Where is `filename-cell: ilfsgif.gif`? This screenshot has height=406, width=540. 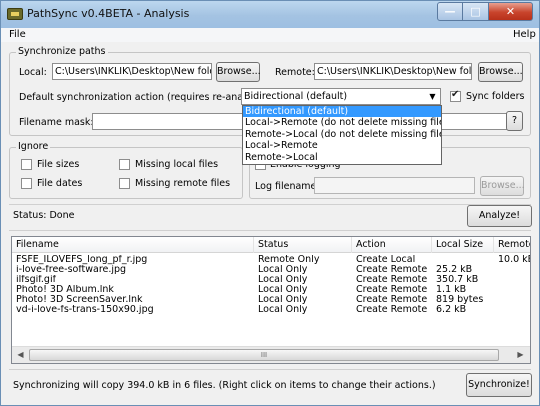
filename-cell: ilfsgif.gif is located at coordinates (36, 280).